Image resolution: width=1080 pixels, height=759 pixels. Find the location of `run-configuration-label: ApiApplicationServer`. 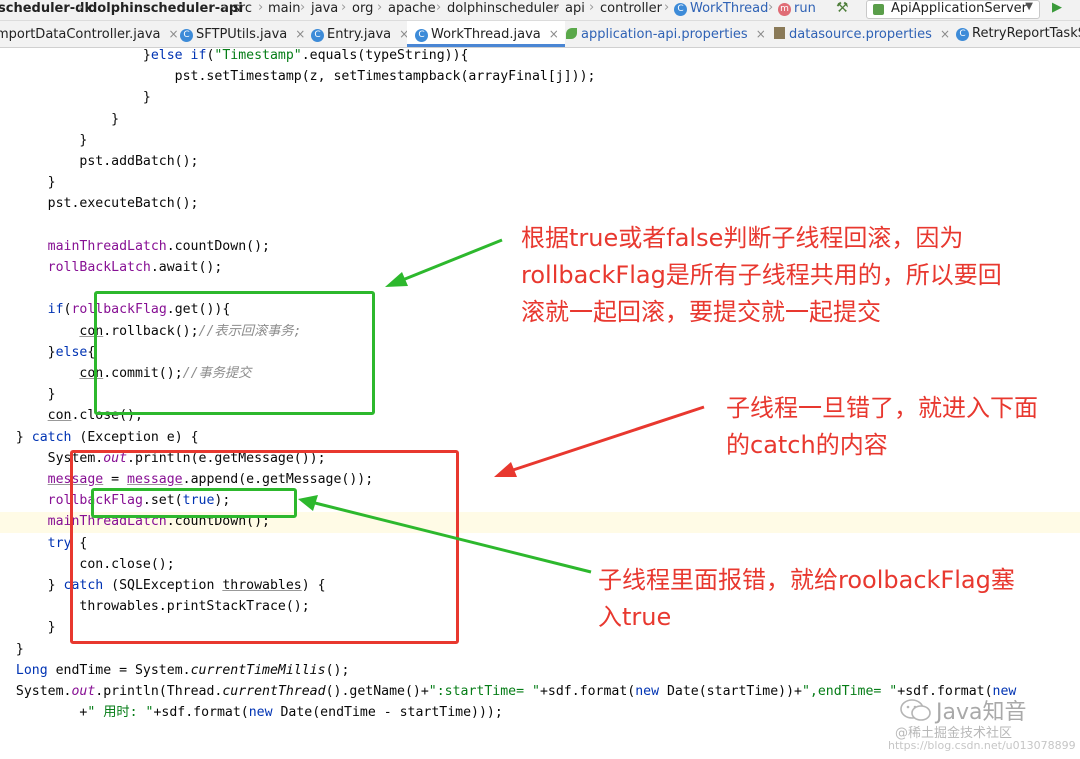

run-configuration-label: ApiApplicationServer is located at coordinates (959, 8).